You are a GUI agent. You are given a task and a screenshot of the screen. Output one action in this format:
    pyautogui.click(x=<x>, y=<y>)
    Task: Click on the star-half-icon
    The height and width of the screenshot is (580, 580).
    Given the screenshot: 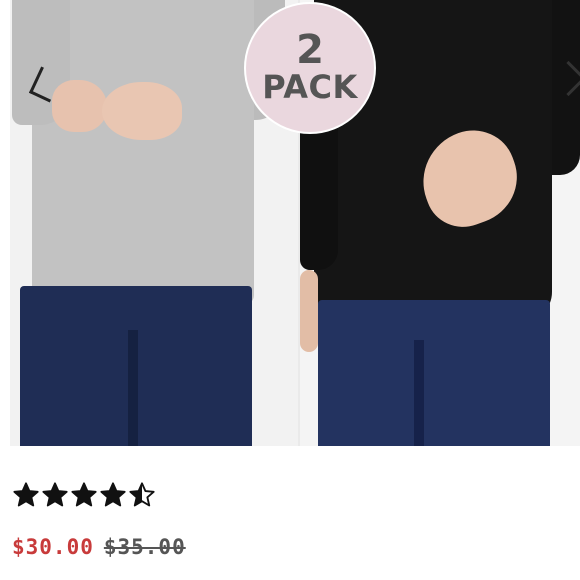 What is the action you would take?
    pyautogui.click(x=142, y=494)
    